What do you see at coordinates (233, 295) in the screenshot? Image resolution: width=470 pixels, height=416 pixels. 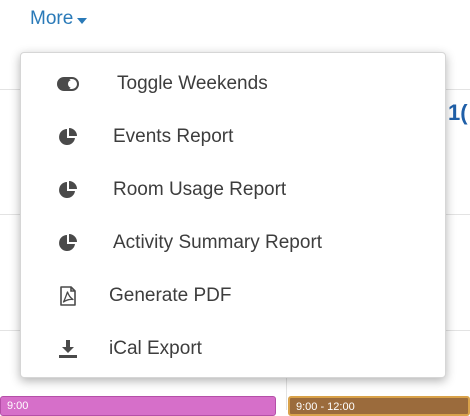 I see `menu-item-generate-pdf: Generate PDF` at bounding box center [233, 295].